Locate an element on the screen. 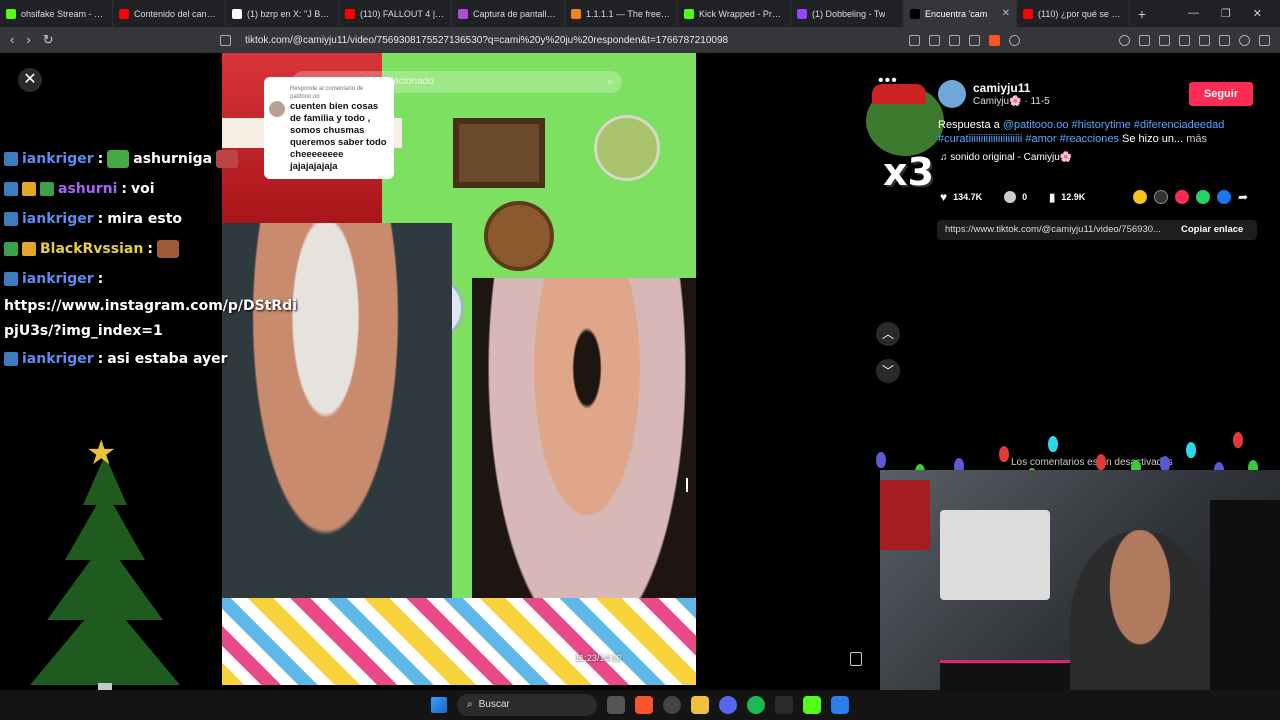 This screenshot has height=720, width=1280. reader-icon is located at coordinates (914, 40).